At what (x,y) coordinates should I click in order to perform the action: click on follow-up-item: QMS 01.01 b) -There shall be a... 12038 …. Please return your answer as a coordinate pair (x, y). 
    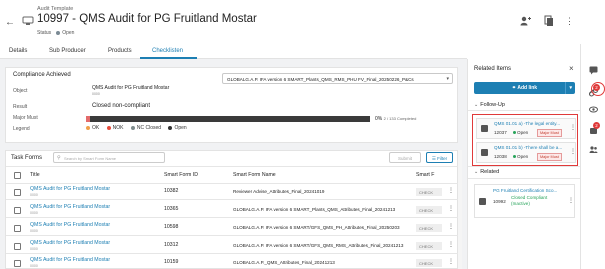
    Looking at the image, I should click on (526, 152).